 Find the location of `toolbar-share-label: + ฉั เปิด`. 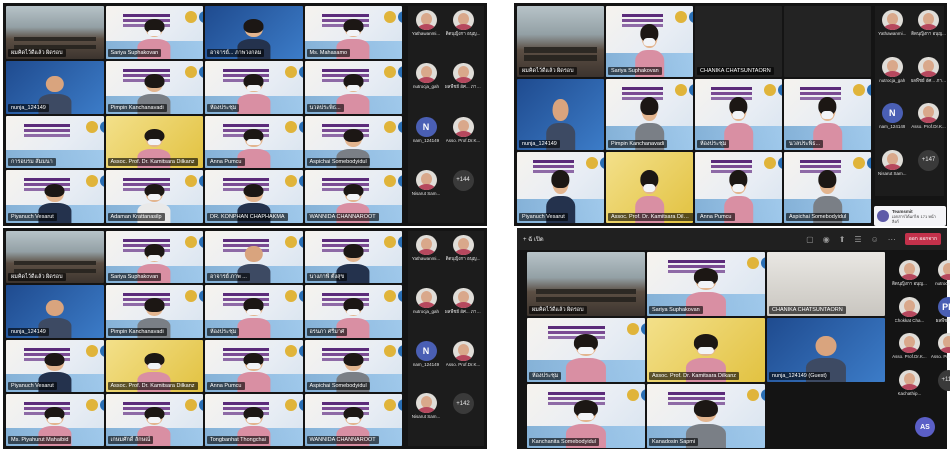

toolbar-share-label: + ฉั เปิด is located at coordinates (533, 239).